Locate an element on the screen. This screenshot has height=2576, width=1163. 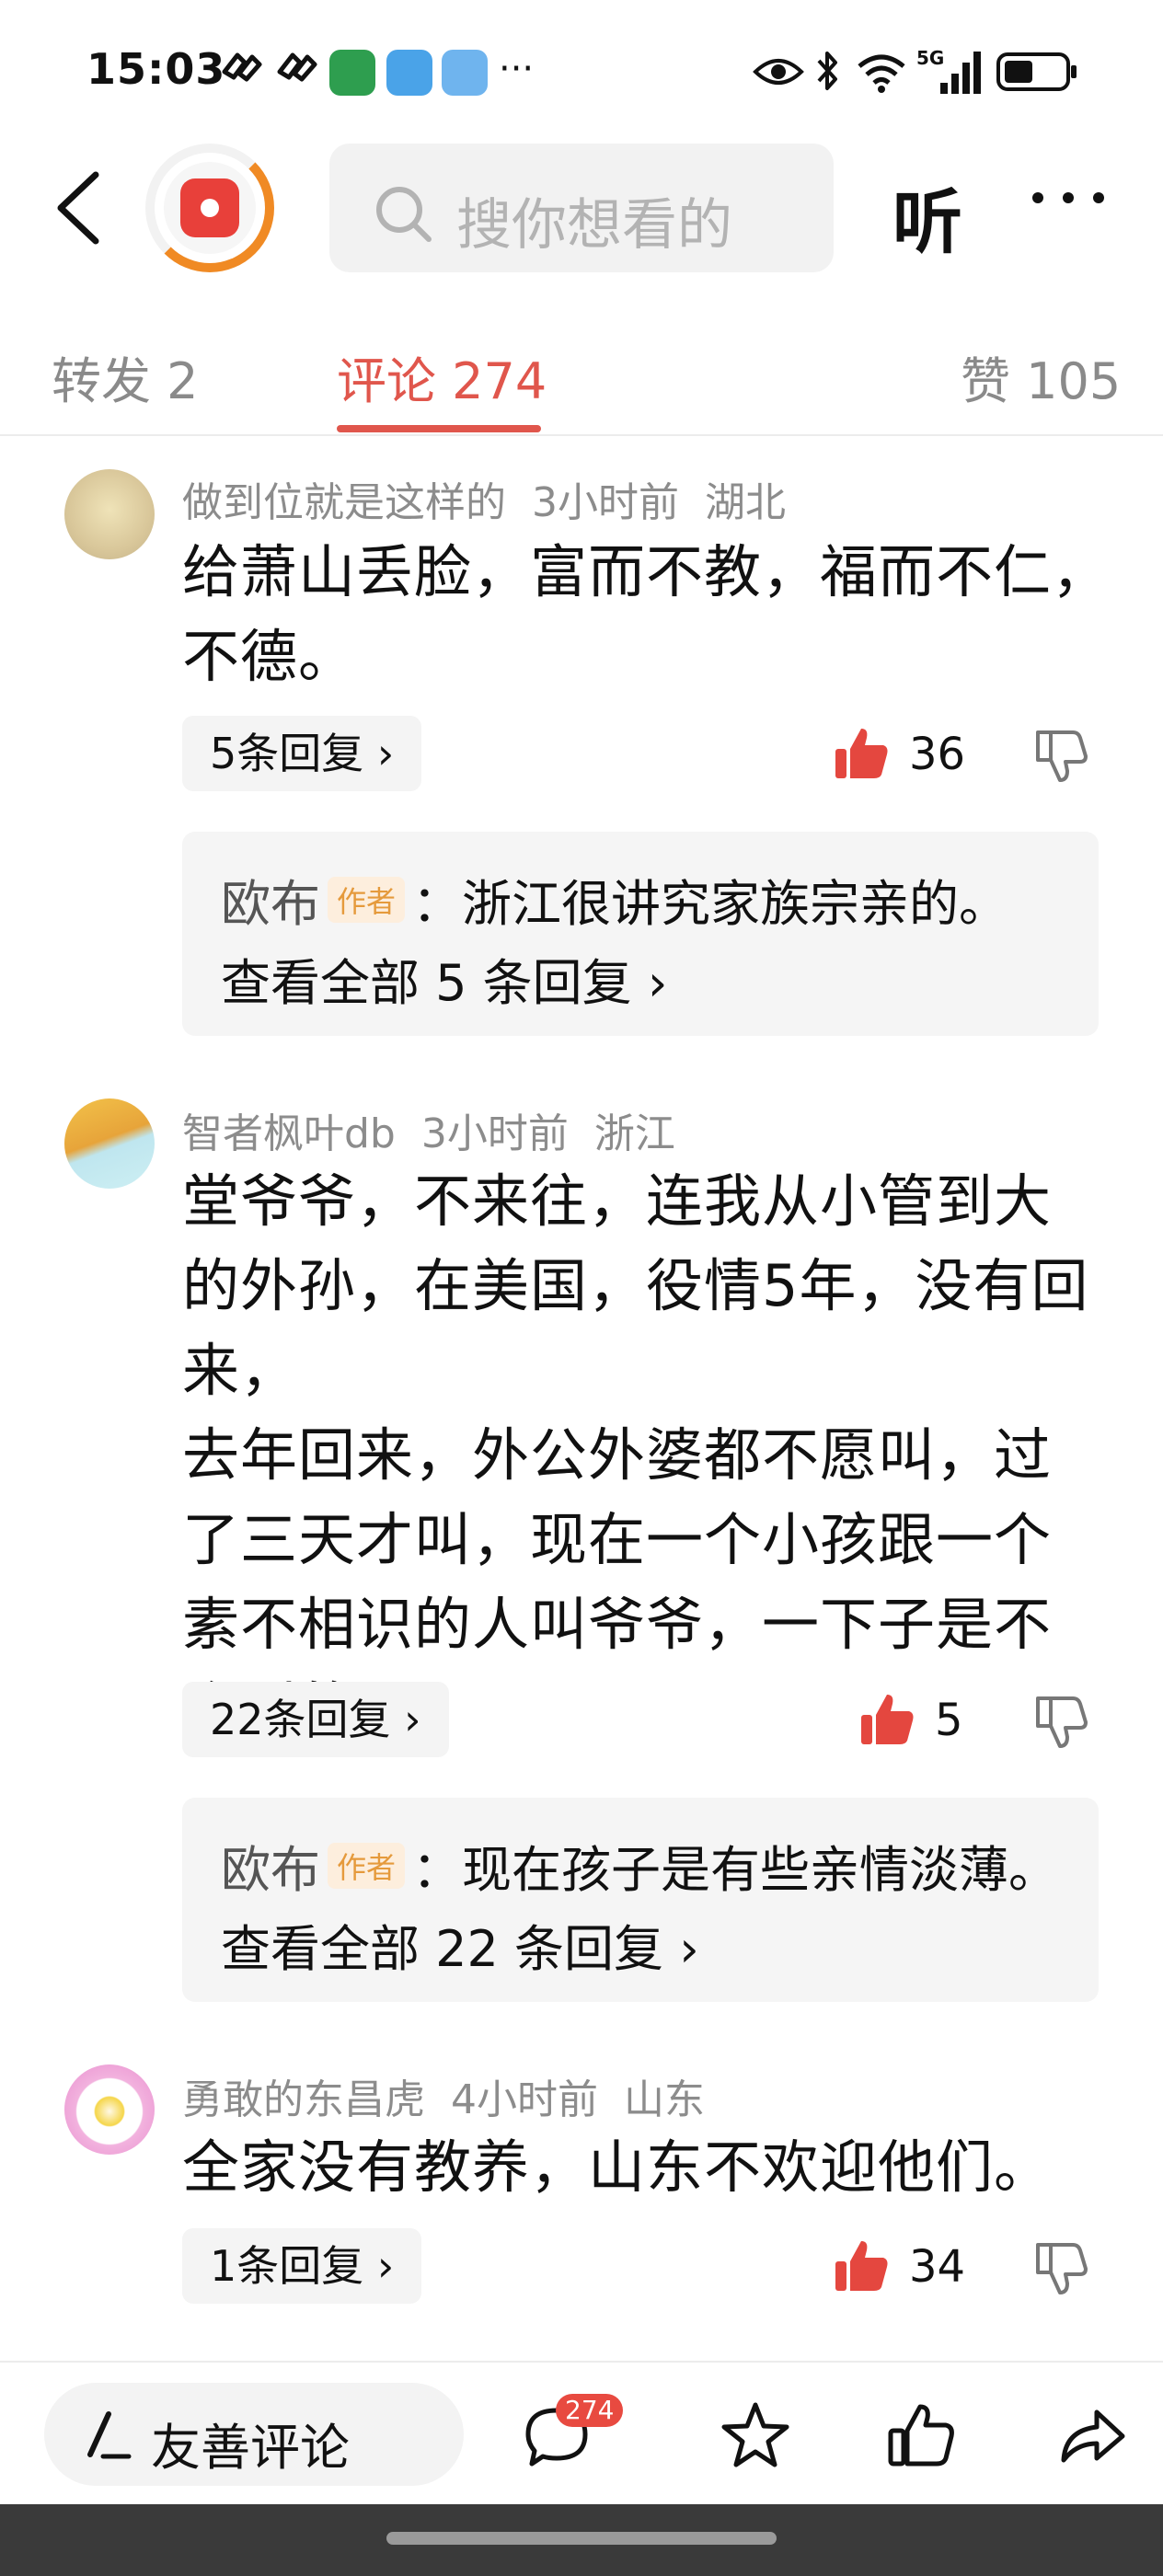
network-label: 5G is located at coordinates (930, 58).